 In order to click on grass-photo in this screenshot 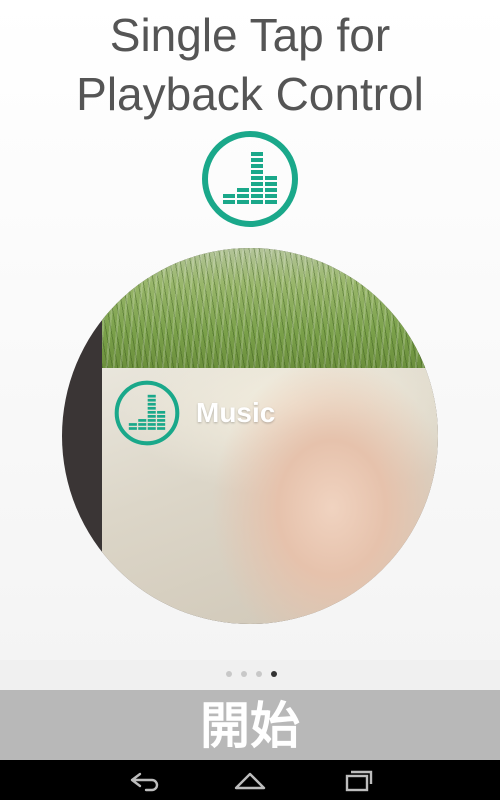, I will do `click(270, 308)`.